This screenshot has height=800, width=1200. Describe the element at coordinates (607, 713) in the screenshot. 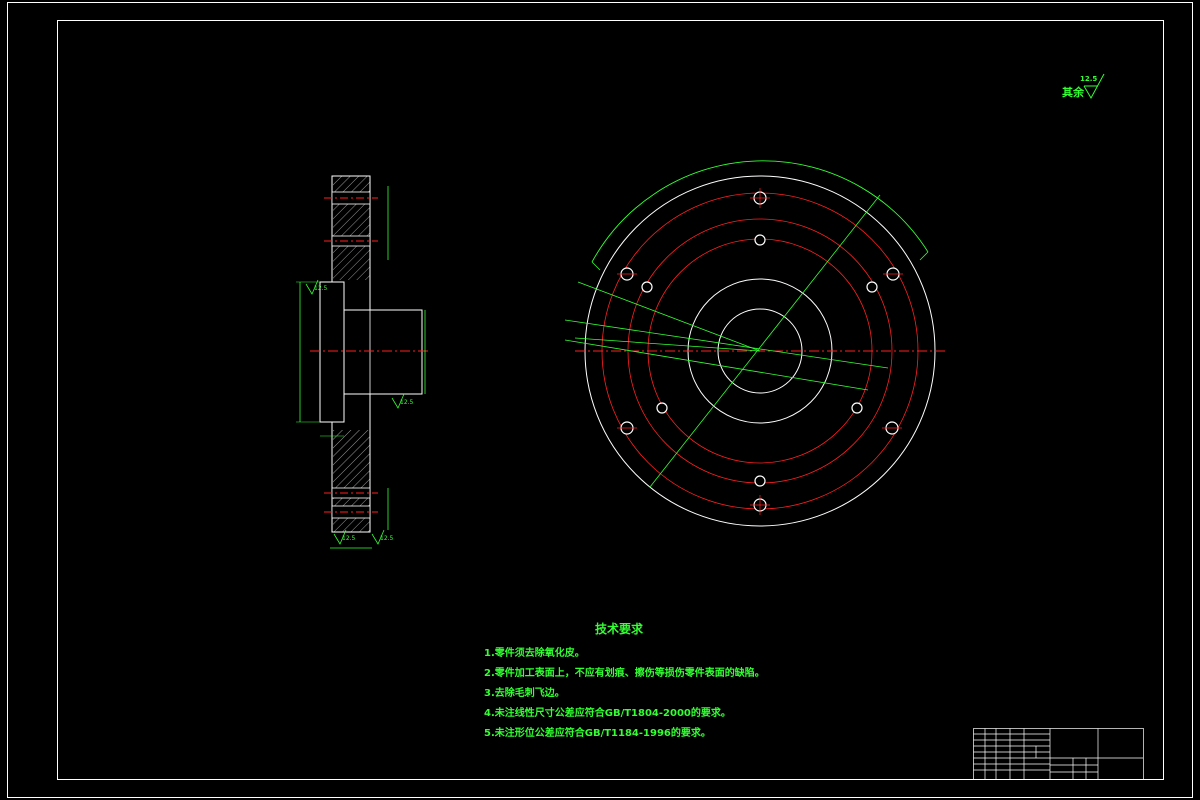

I see `tech-requirement-item: 4.未注线性尺寸公差应符合GB/T1804-2000的要求。` at that location.